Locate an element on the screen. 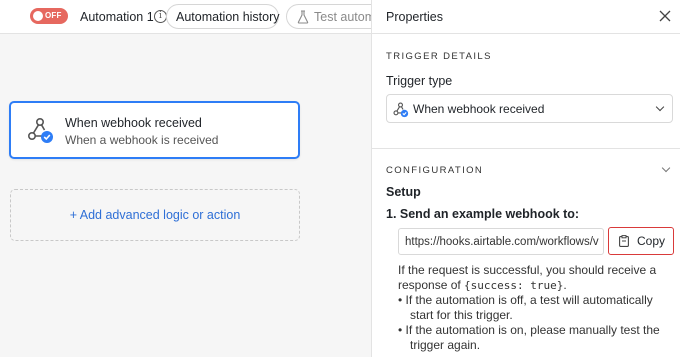  trigger-type-value: When webhook received is located at coordinates (479, 109).